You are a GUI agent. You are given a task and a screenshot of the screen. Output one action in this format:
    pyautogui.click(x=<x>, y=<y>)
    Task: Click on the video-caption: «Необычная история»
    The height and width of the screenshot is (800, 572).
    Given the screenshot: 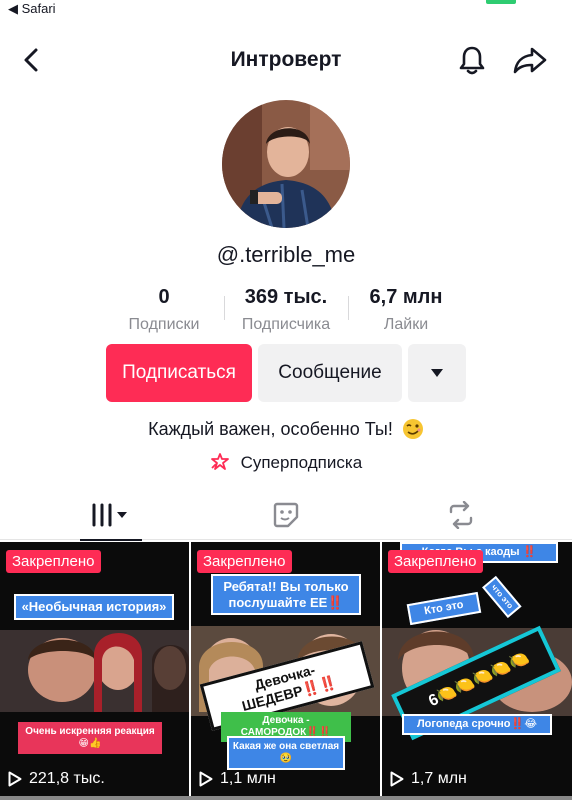 What is the action you would take?
    pyautogui.click(x=94, y=607)
    